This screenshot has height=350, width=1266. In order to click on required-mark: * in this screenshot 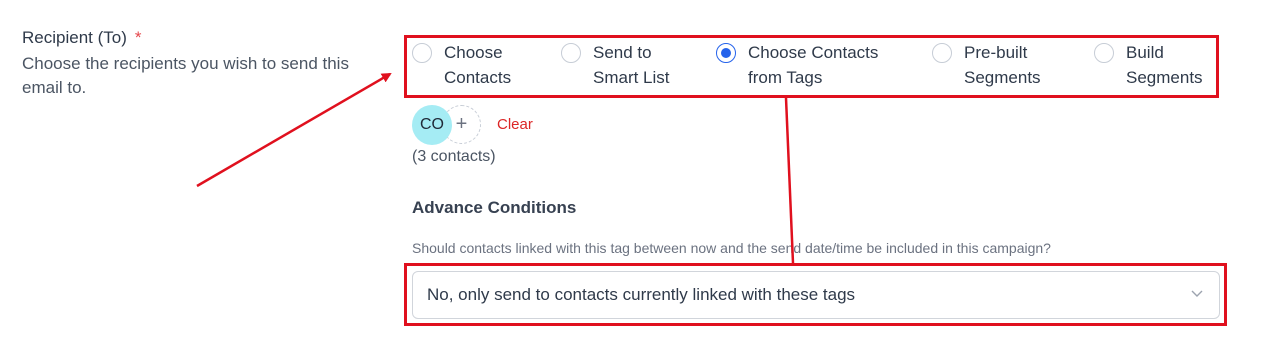, I will do `click(138, 37)`.